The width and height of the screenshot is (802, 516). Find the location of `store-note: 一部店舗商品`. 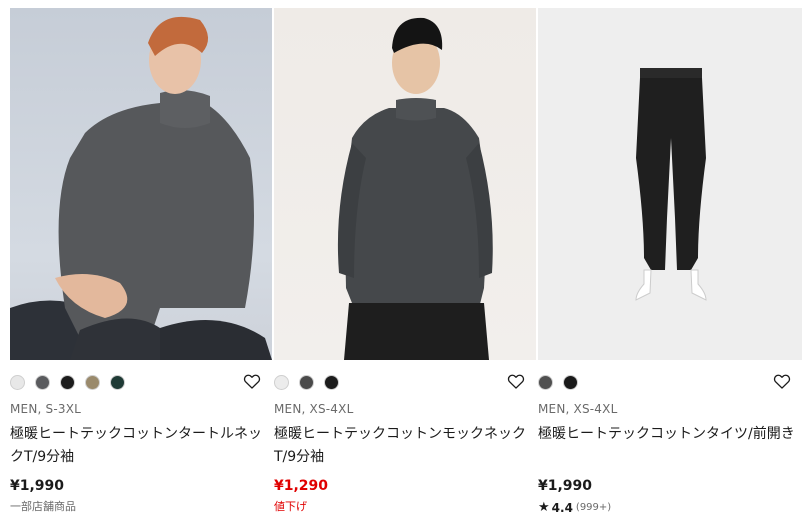

store-note: 一部店舗商品 is located at coordinates (43, 506).